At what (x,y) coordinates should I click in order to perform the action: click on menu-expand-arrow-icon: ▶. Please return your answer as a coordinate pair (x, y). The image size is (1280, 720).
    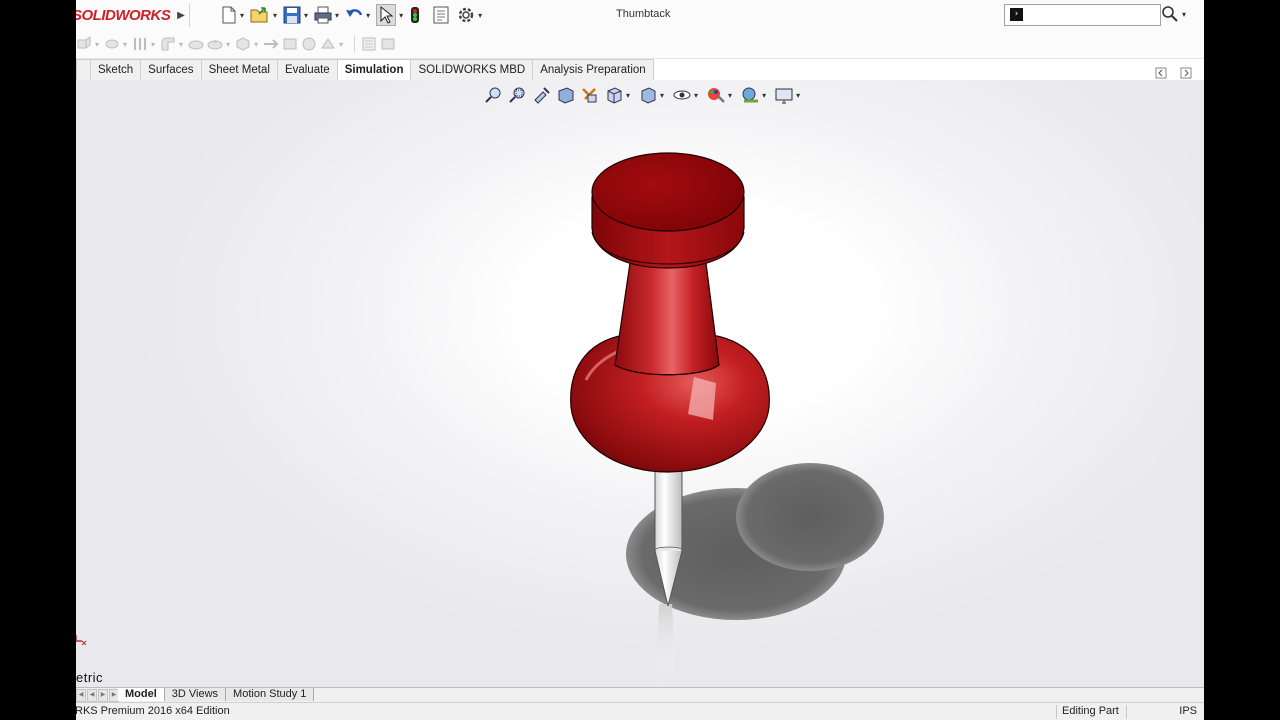
    Looking at the image, I should click on (181, 15).